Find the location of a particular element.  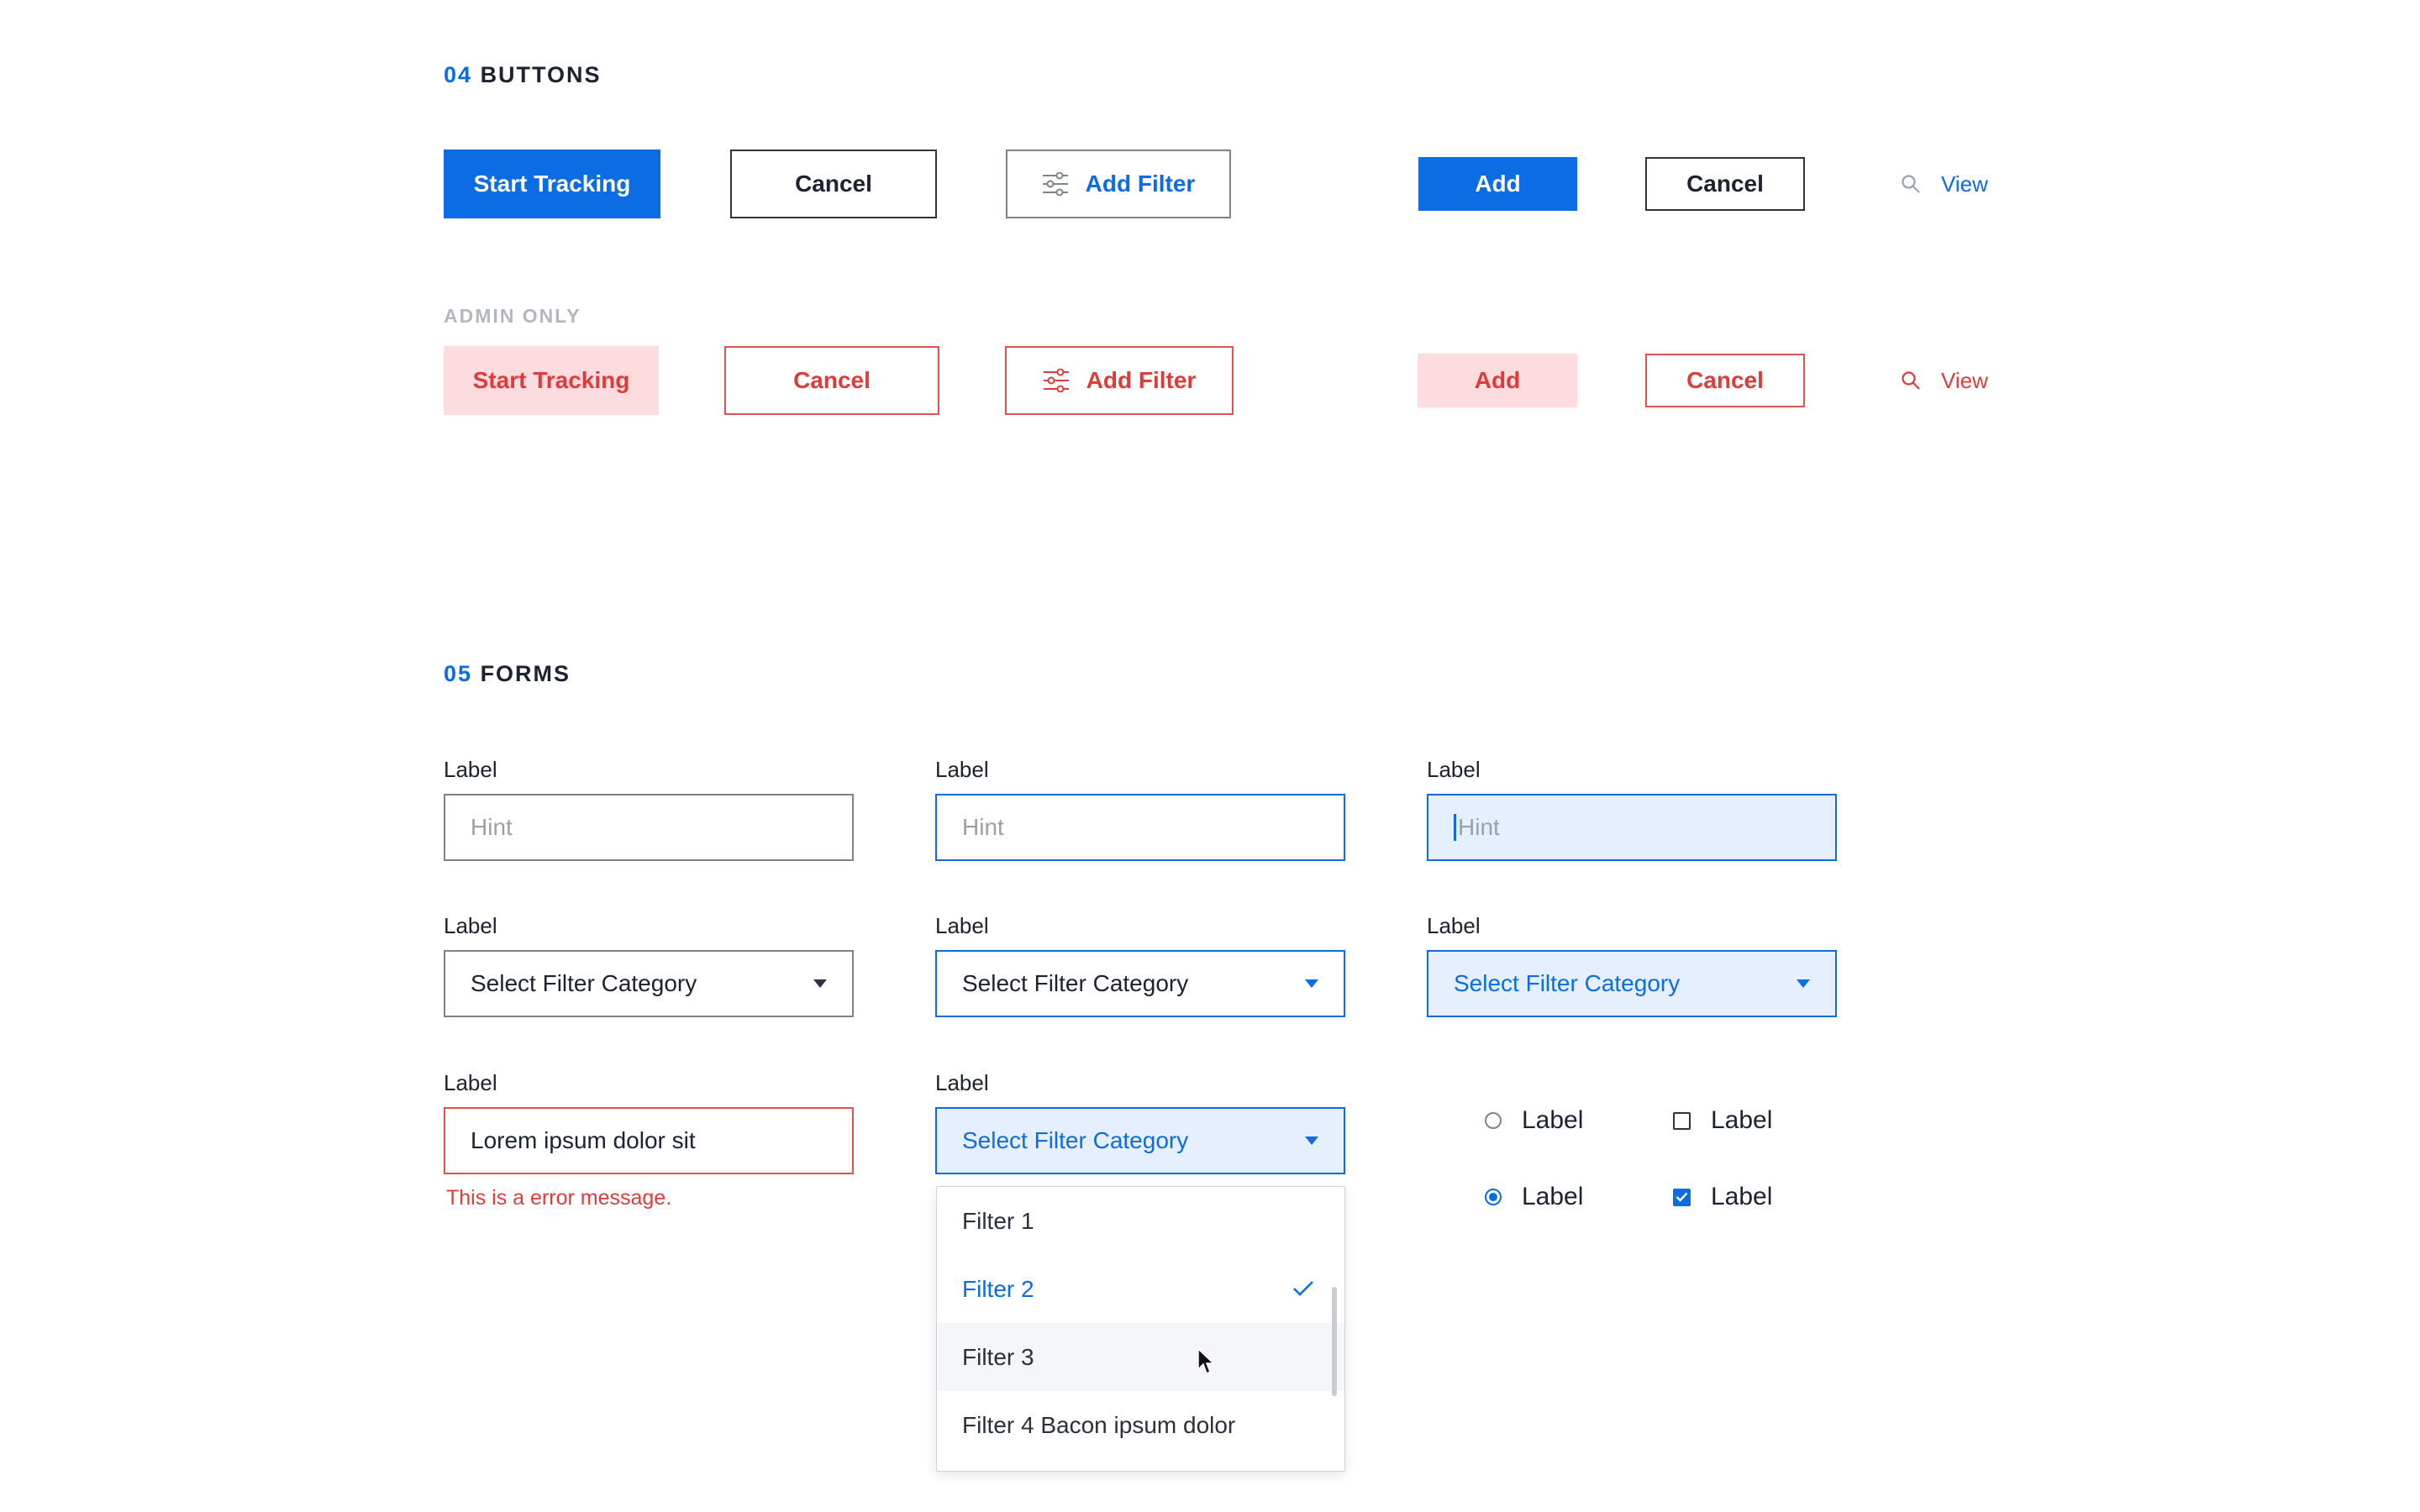

radio-checked-icon is located at coordinates (1494, 1197).